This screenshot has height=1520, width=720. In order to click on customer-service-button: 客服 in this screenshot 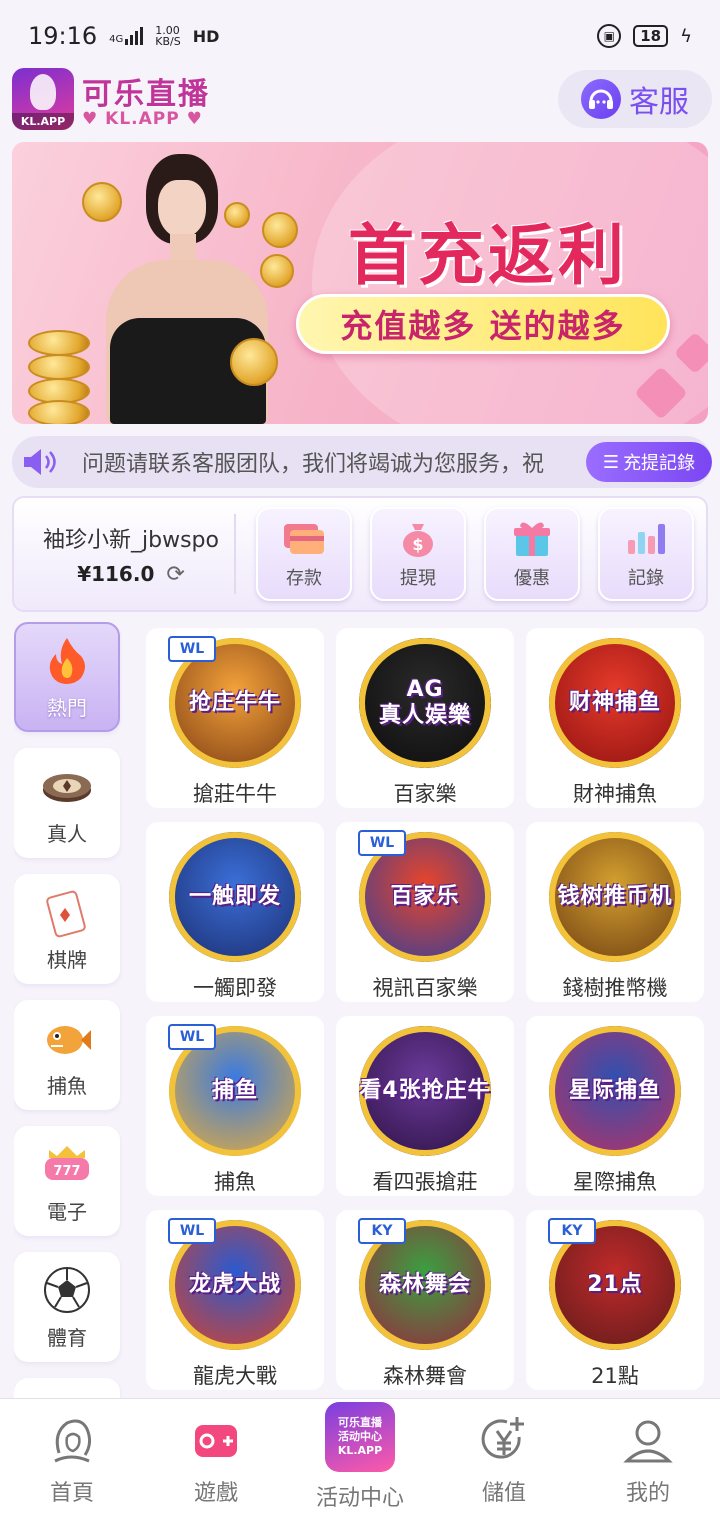, I will do `click(635, 99)`.